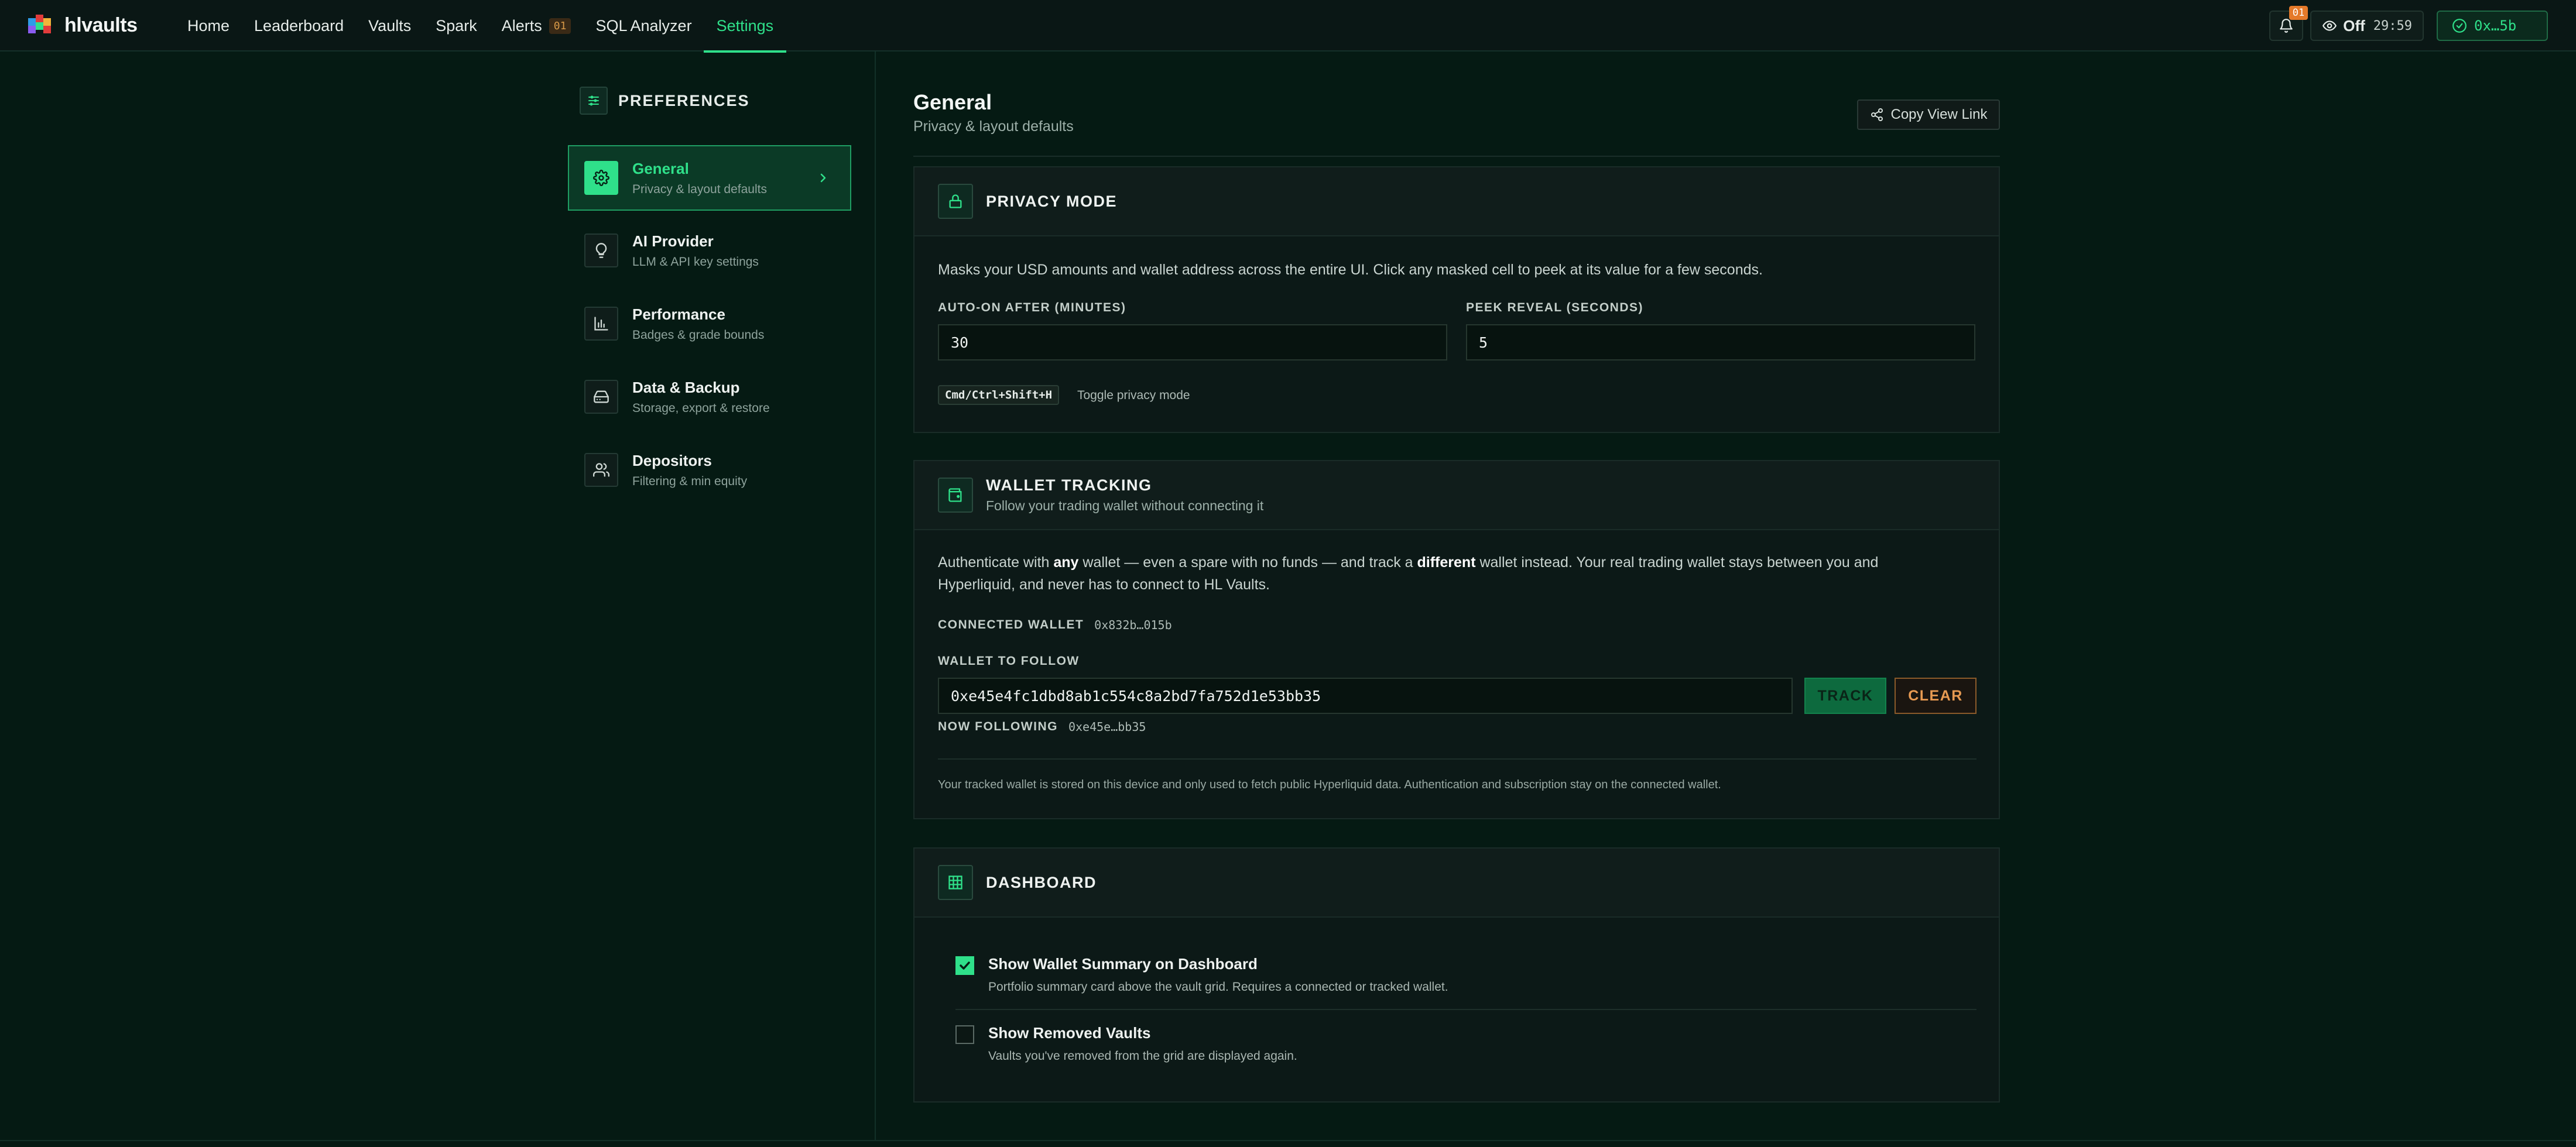 The height and width of the screenshot is (1147, 2576). Describe the element at coordinates (594, 101) in the screenshot. I see `sliders-icon` at that location.